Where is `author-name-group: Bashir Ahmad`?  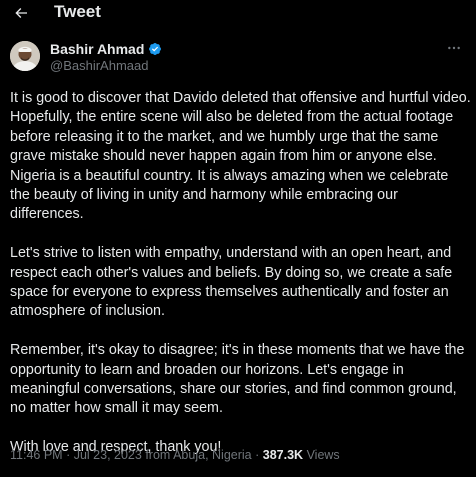
author-name-group: Bashir Ahmad is located at coordinates (106, 49).